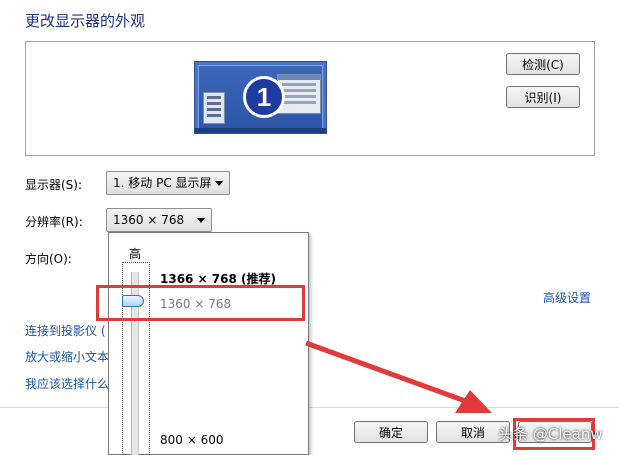 Image resolution: width=619 pixels, height=455 pixels. Describe the element at coordinates (387, 372) in the screenshot. I see `arrow-shaft` at that location.